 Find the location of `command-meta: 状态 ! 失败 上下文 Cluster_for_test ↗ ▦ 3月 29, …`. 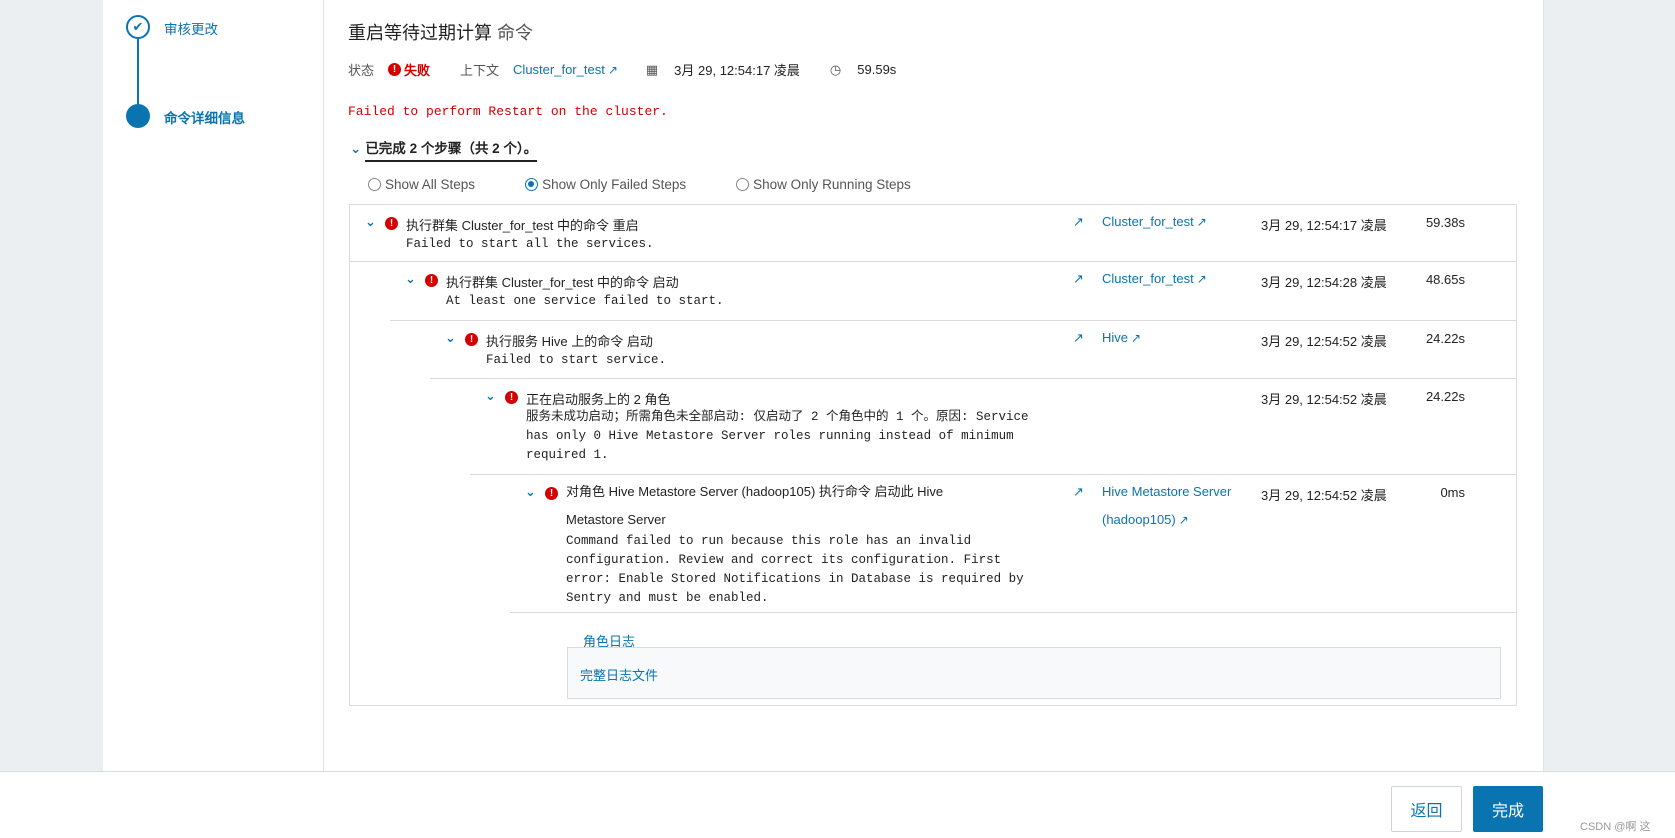

command-meta: 状态 ! 失败 上下文 Cluster_for_test ↗ ▦ 3月 29, … is located at coordinates (622, 69).